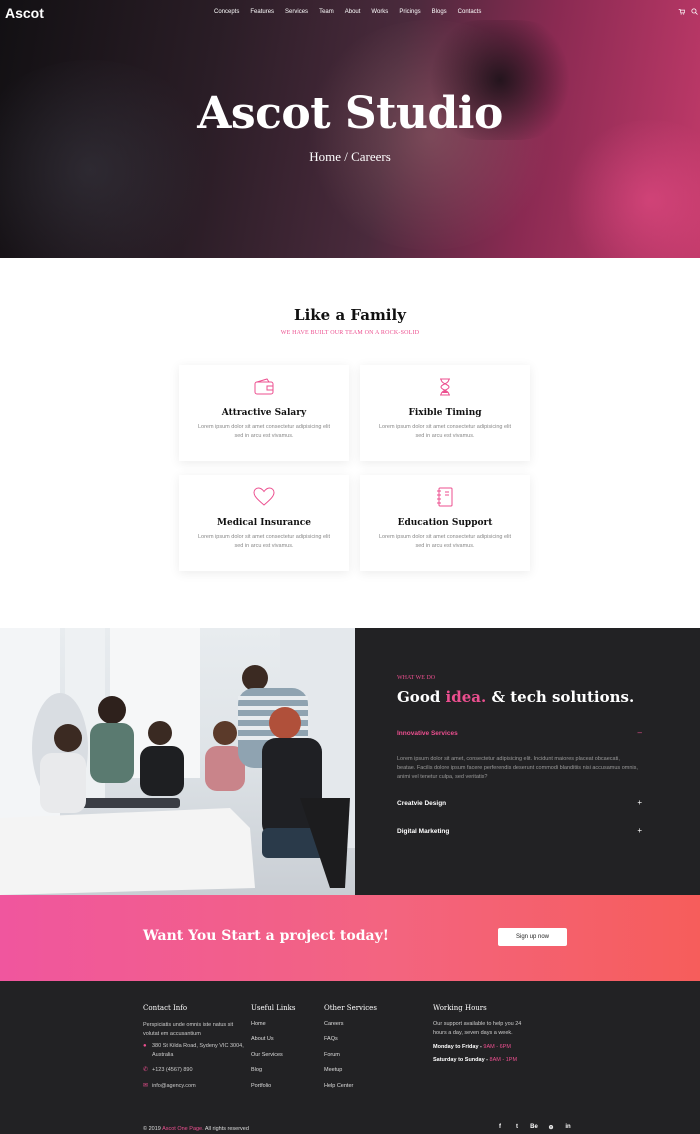 The image size is (700, 1134). What do you see at coordinates (183, 1129) in the screenshot?
I see `copyright-brand-link: Ascot One Page.` at bounding box center [183, 1129].